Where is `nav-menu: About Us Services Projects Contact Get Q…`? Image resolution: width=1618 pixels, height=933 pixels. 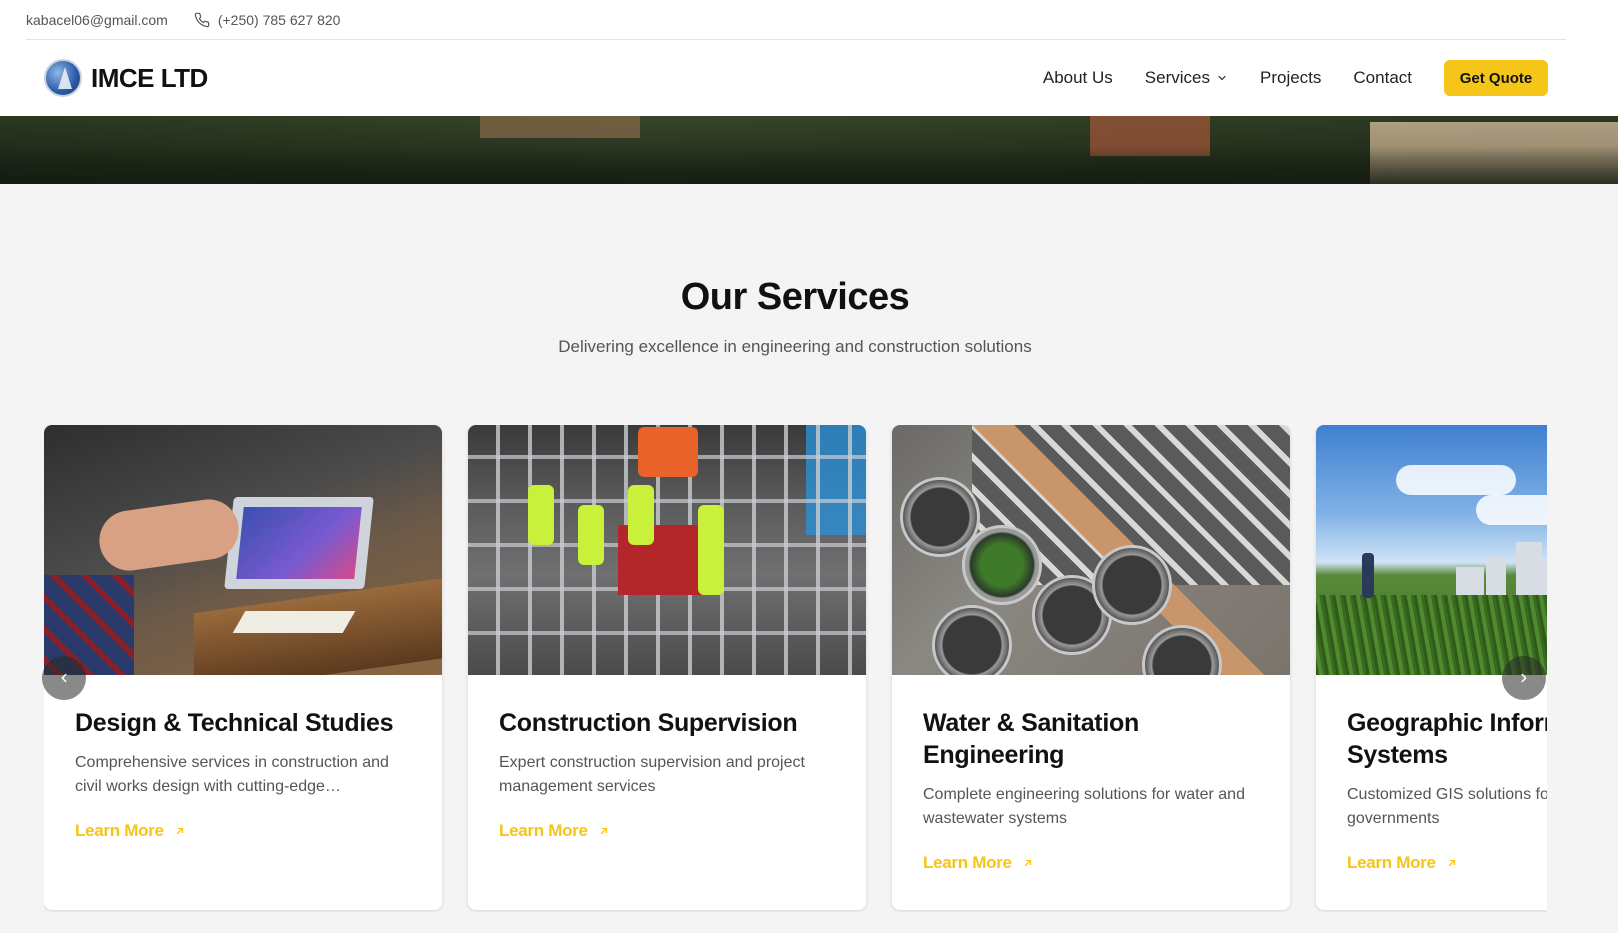
nav-menu: About Us Services Projects Contact Get Q… is located at coordinates (1279, 78).